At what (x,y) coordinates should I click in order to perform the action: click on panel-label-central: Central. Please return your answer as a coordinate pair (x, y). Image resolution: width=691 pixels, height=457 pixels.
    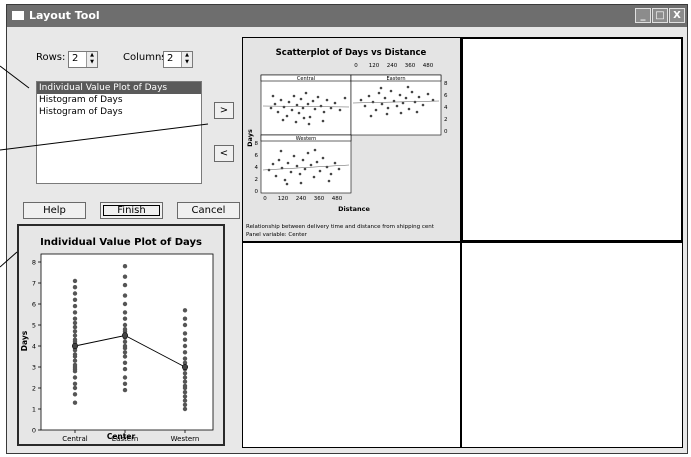
    Looking at the image, I should click on (306, 79).